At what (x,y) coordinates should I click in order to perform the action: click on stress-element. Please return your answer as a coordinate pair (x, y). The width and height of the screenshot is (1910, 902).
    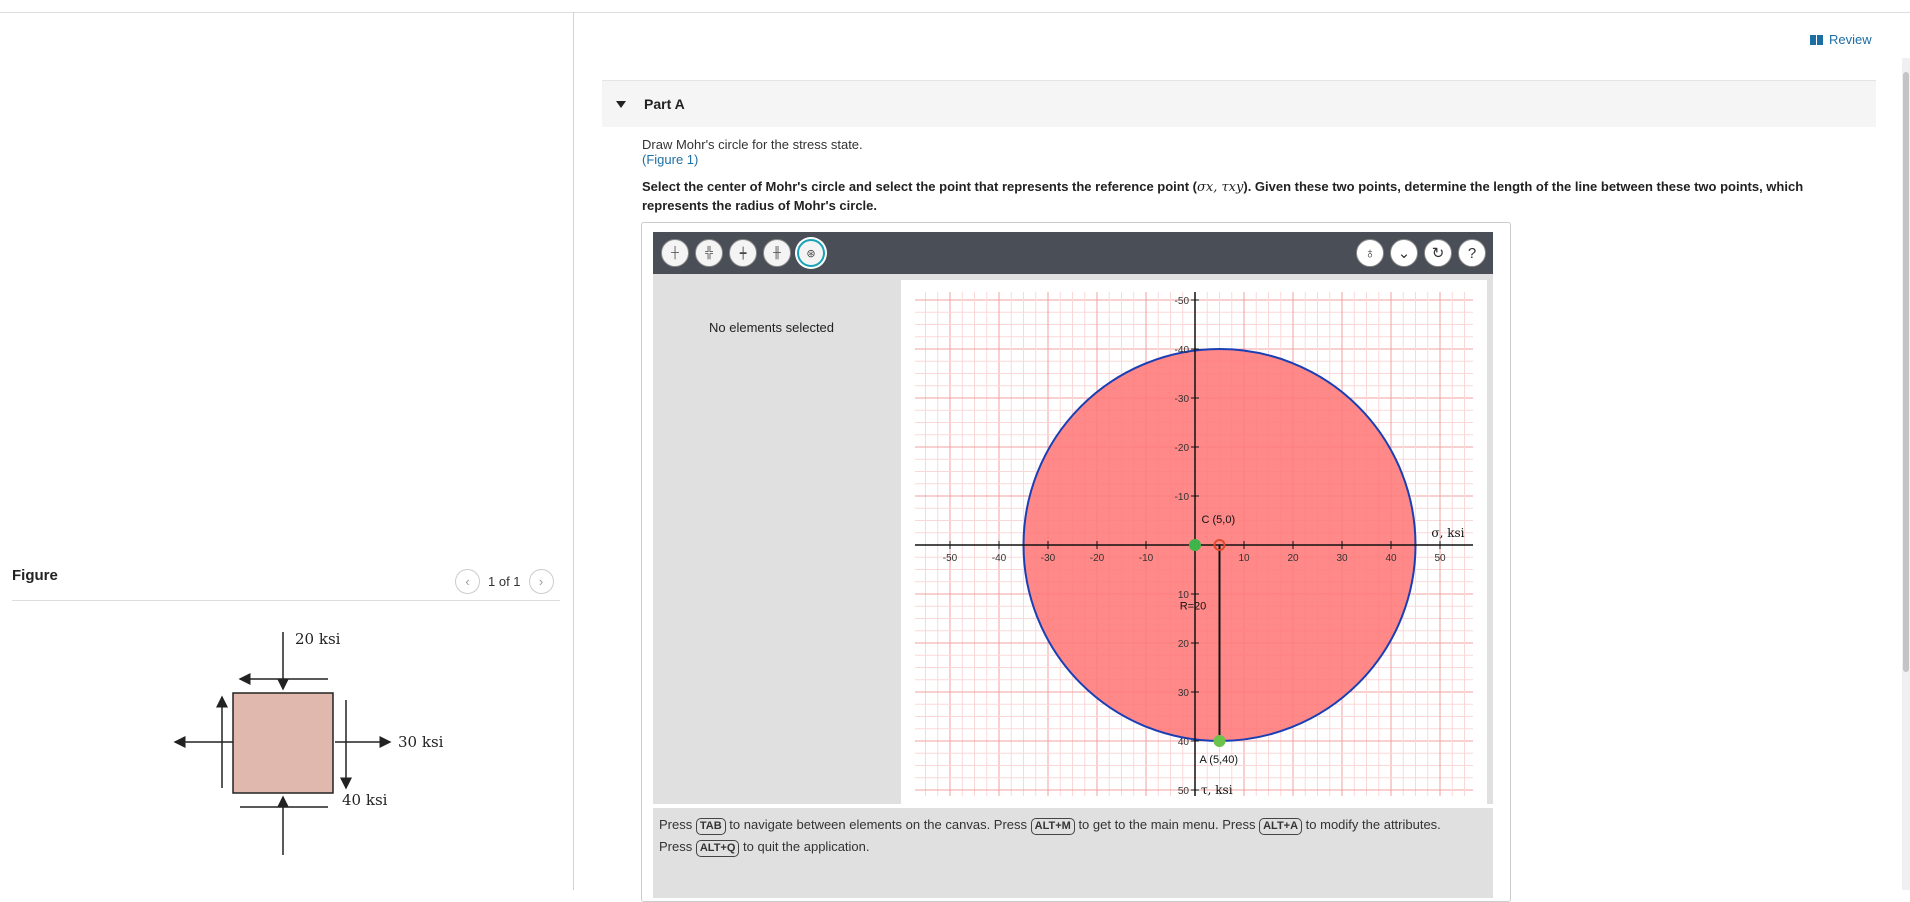
    Looking at the image, I should click on (283, 743).